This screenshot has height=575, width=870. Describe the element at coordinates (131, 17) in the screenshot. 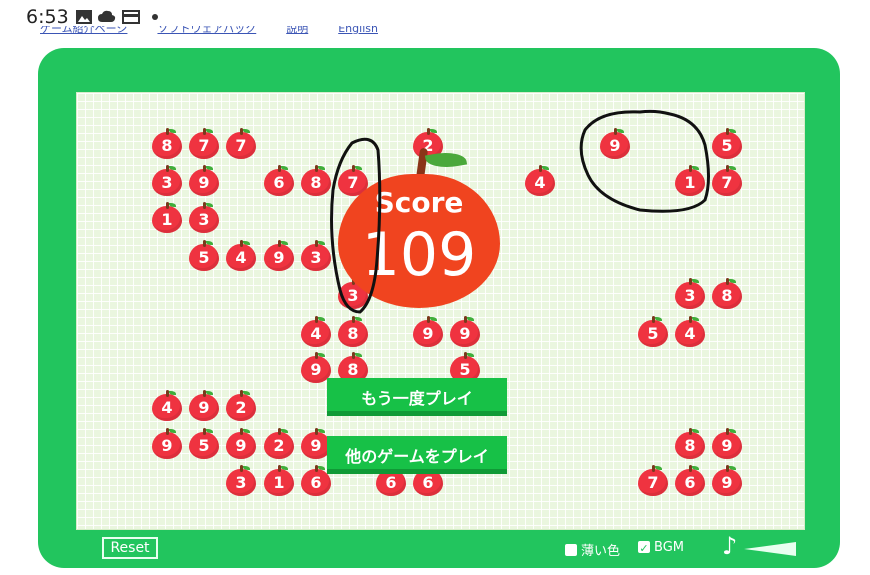

I see `card-icon` at that location.